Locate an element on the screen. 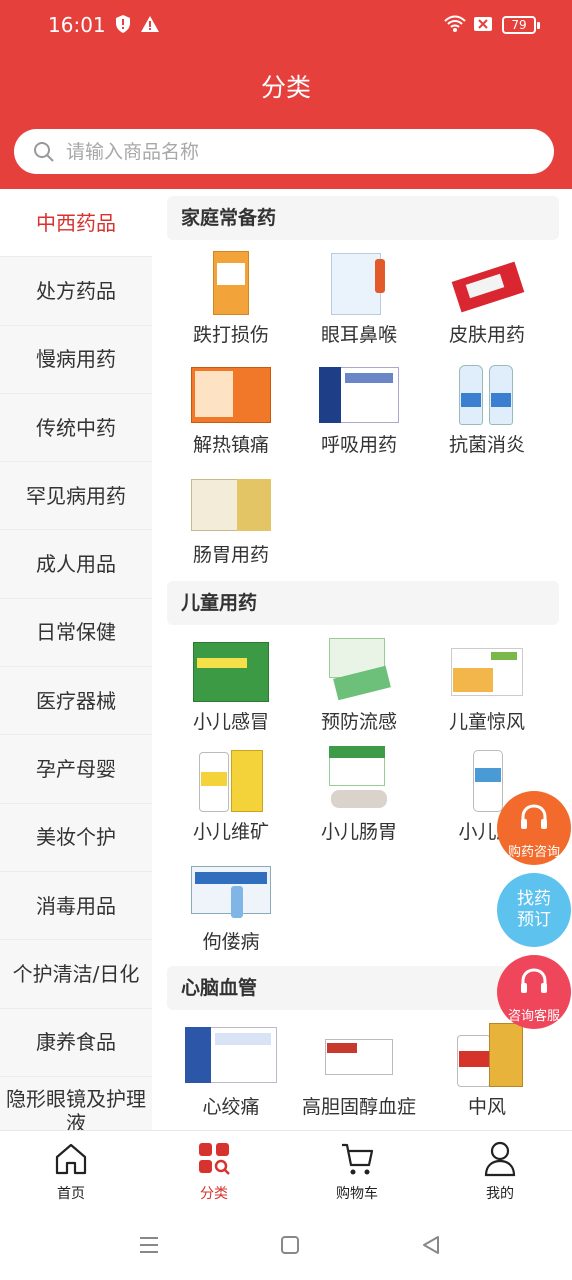  sidebar-item-adult: 成人用品 is located at coordinates (76, 564).